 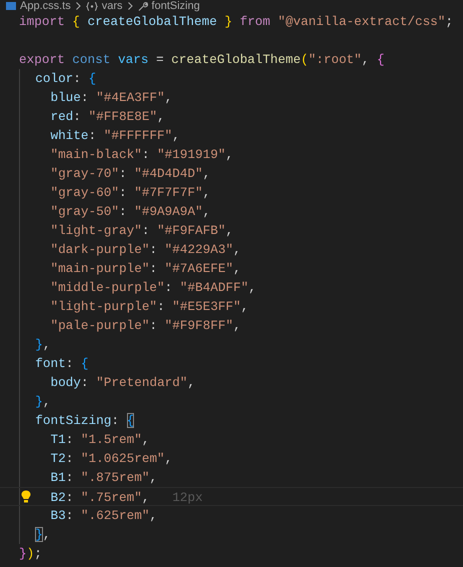 I want to click on wrench-icon, so click(x=143, y=6).